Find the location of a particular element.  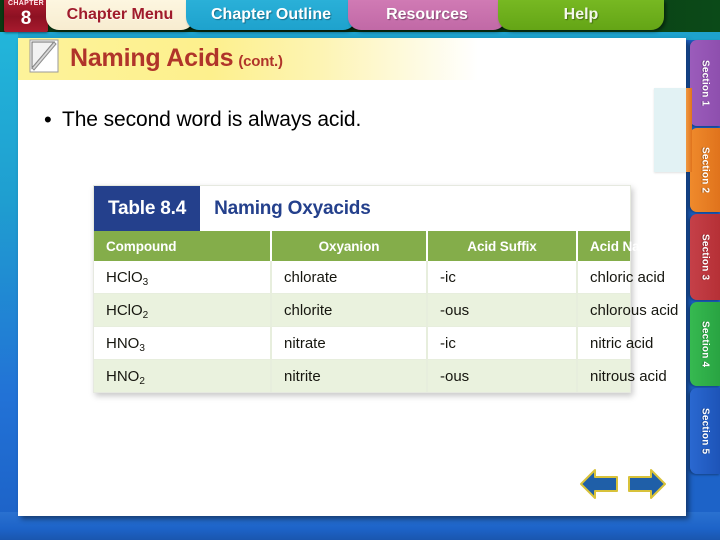

chapter-badge-number: 8 is located at coordinates (26, 18).